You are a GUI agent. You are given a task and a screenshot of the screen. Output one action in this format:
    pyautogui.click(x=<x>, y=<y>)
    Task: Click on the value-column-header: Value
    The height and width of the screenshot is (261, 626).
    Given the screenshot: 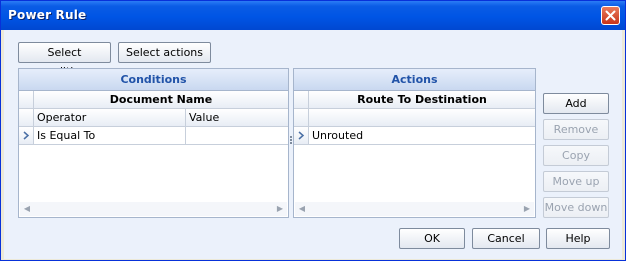 What is the action you would take?
    pyautogui.click(x=237, y=117)
    